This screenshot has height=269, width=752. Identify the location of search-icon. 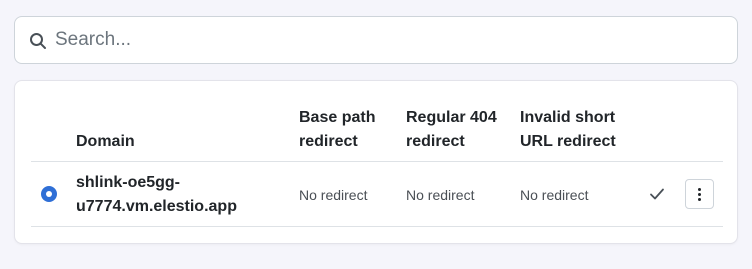
(38, 41).